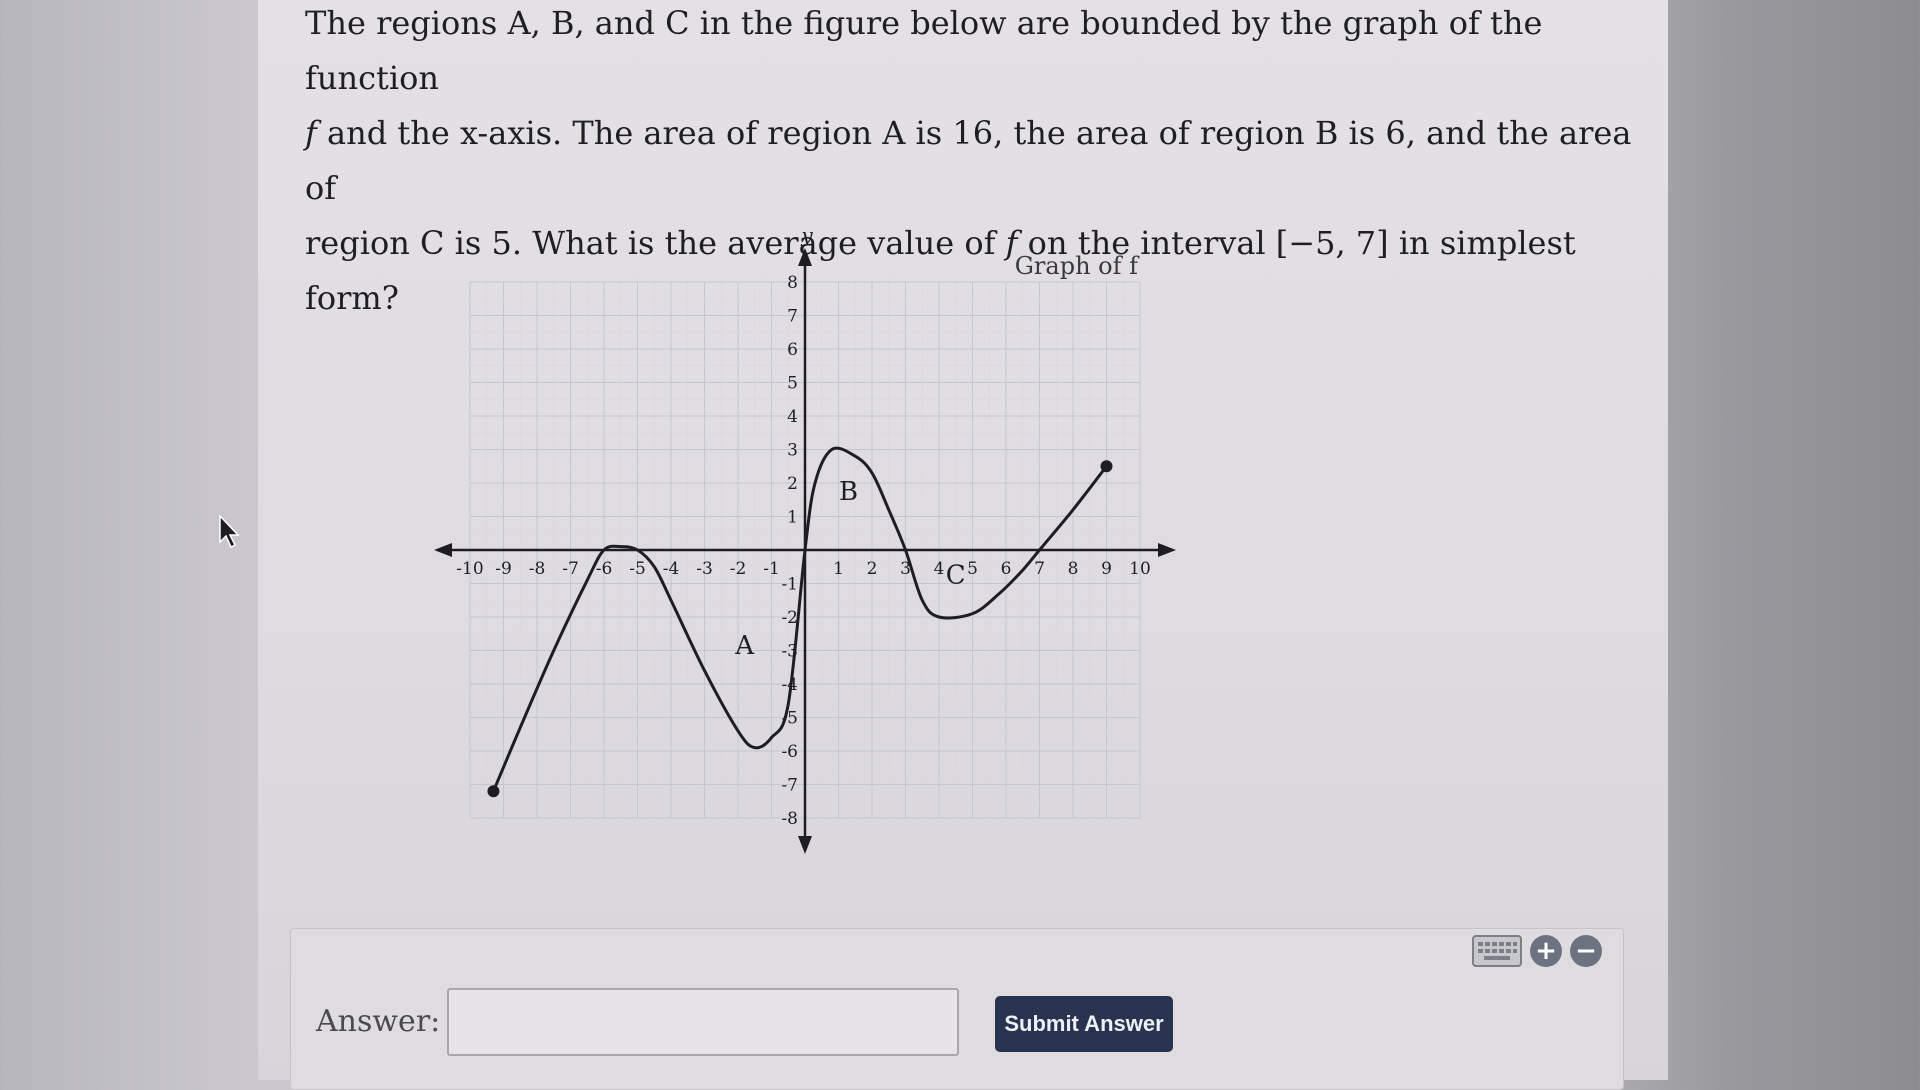  I want to click on y-tick-label: 2, so click(792, 484).